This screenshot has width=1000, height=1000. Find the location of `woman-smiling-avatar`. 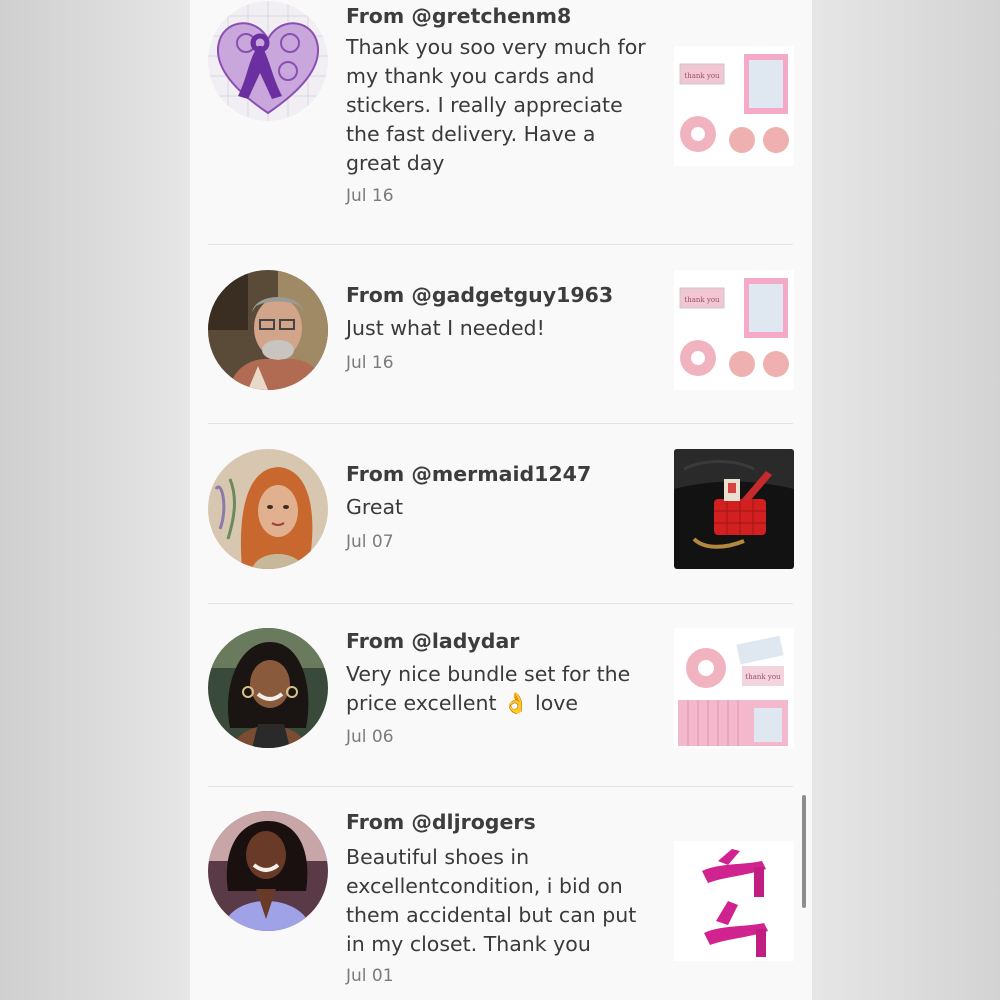

woman-smiling-avatar is located at coordinates (268, 688).